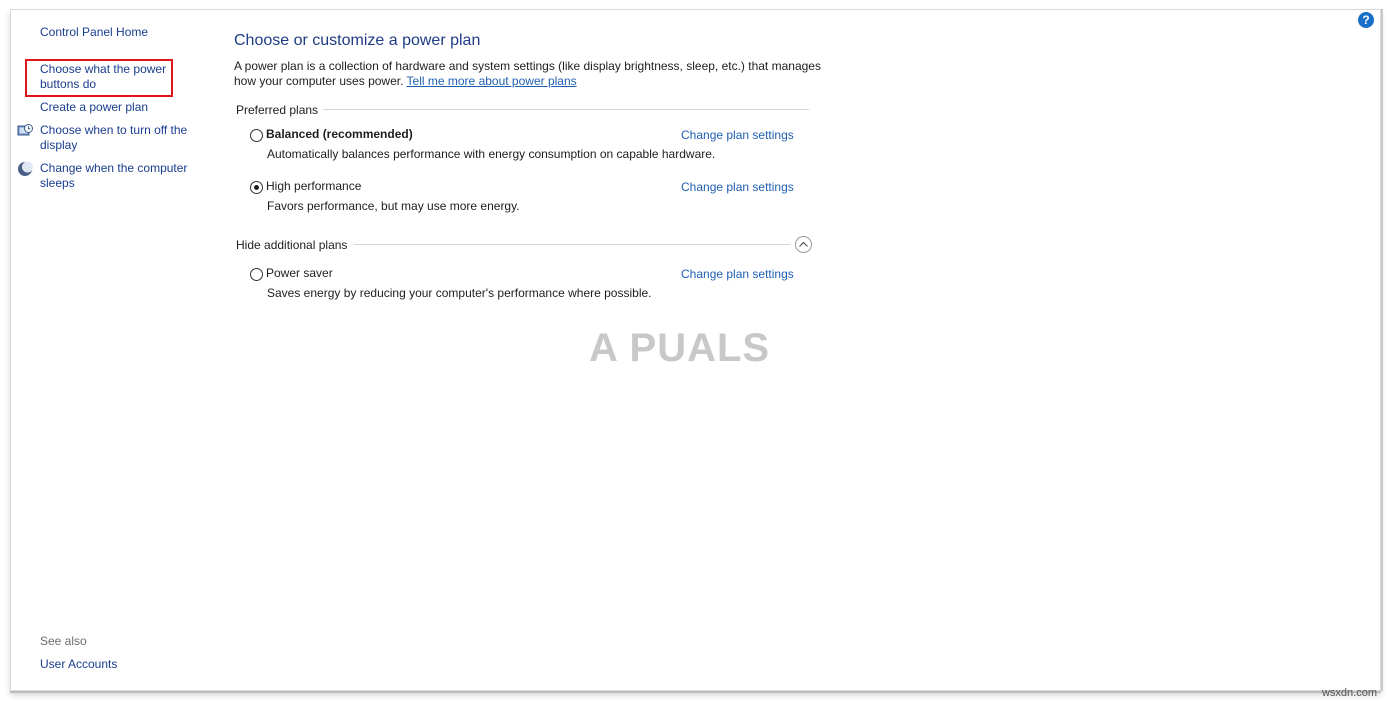  I want to click on preferred-plans-divider, so click(566, 109).